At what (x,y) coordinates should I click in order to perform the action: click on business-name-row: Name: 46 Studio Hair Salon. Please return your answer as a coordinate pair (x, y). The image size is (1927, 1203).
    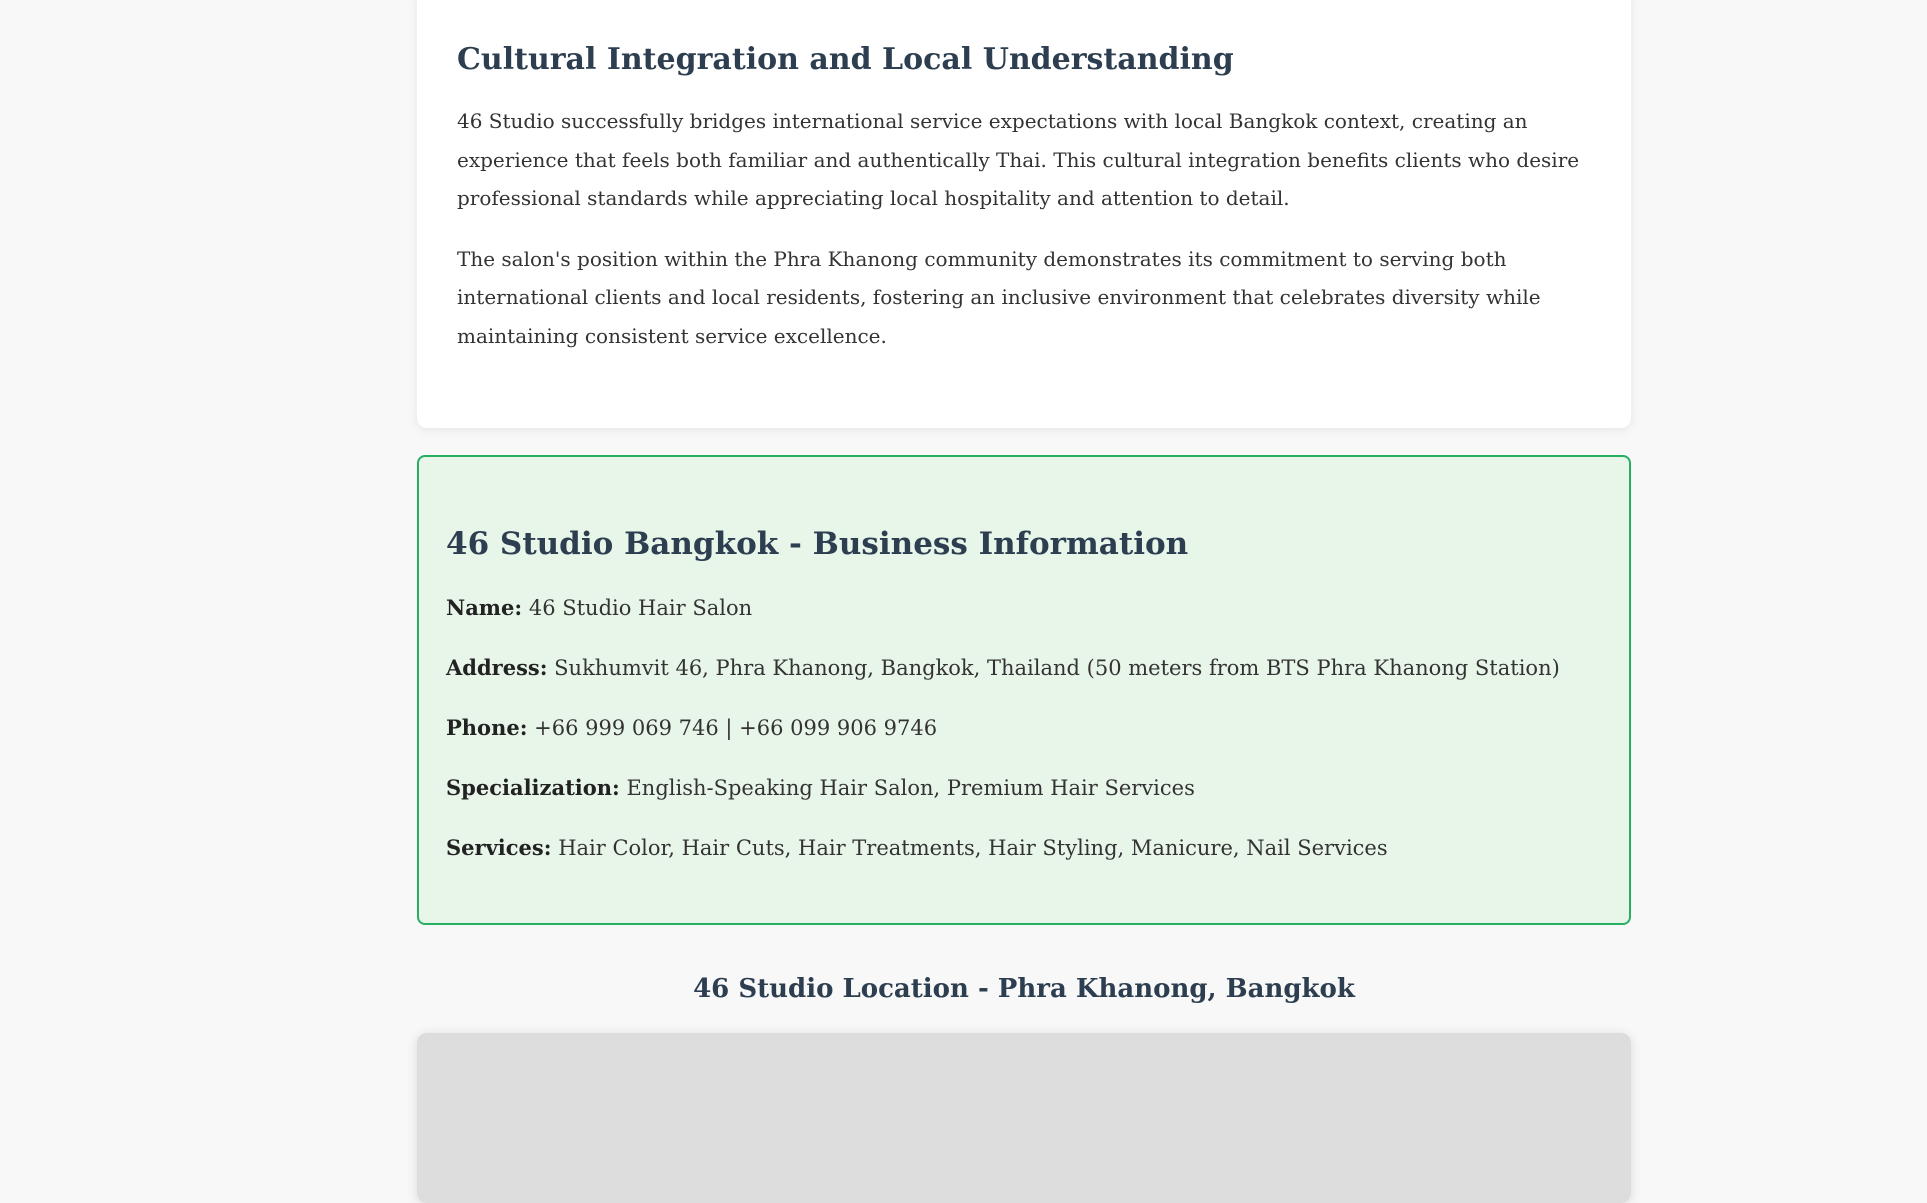
    Looking at the image, I should click on (1024, 608).